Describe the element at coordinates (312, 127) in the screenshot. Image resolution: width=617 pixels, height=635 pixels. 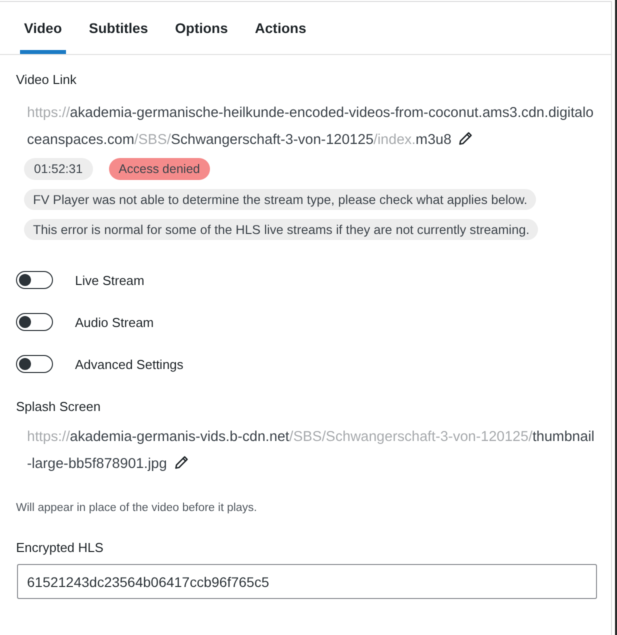
I see `url-link: https://akademia-germanische-heilkunde-encoded-videos-from-coconut.ams3.cdn.digitaloceanspaces.com/SBS/Schwangerschaft-3-von-120125/index.m3u8` at that location.